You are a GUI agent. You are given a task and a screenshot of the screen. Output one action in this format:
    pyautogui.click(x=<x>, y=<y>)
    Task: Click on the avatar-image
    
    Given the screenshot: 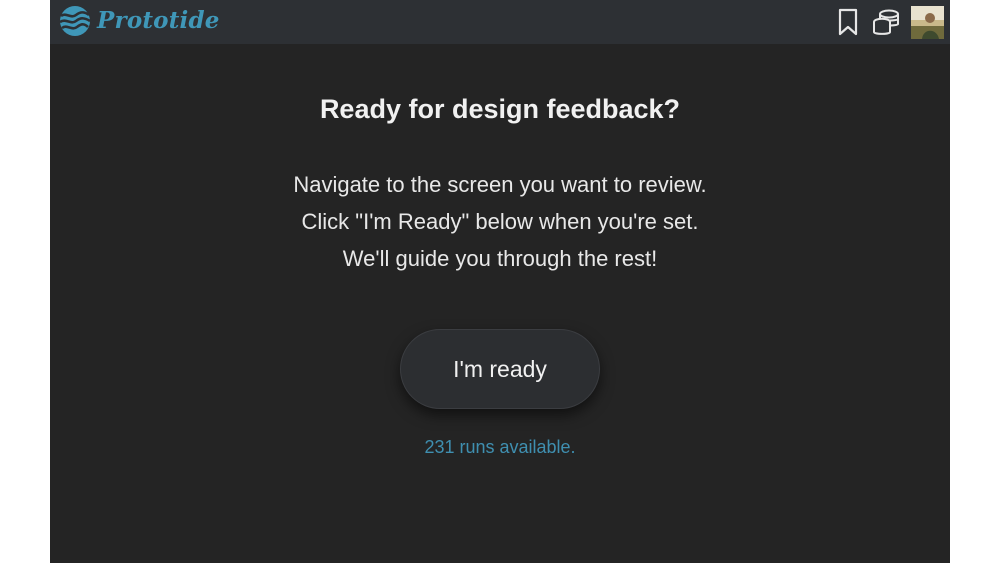 What is the action you would take?
    pyautogui.click(x=927, y=22)
    